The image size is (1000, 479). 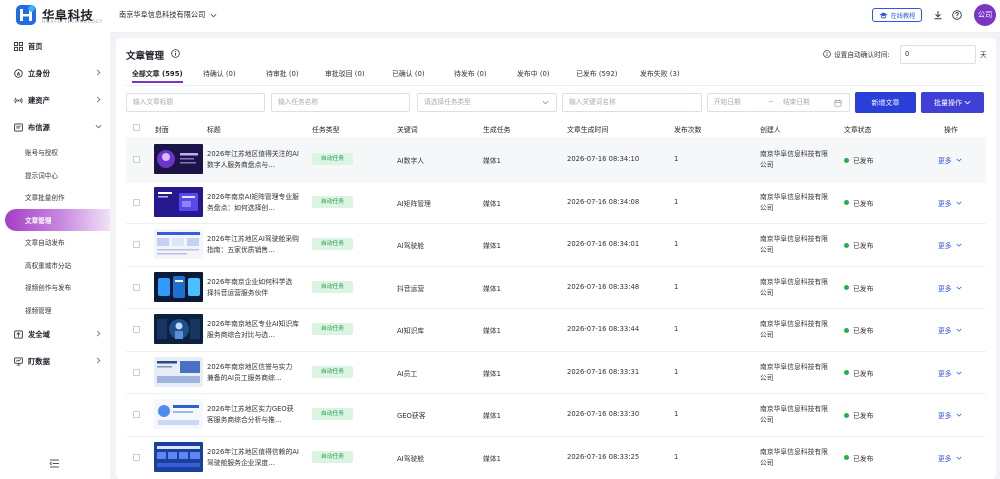 What do you see at coordinates (492, 331) in the screenshot?
I see `task-cell: 媒体1` at bounding box center [492, 331].